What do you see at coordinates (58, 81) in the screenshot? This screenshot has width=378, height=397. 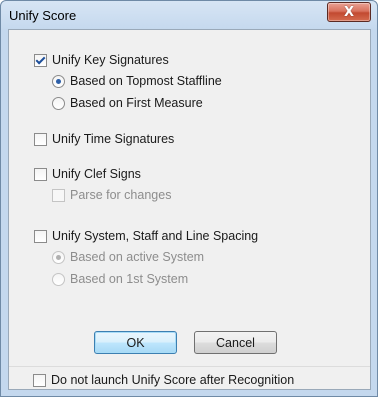 I see `based-on-topmost-staffline-radio` at bounding box center [58, 81].